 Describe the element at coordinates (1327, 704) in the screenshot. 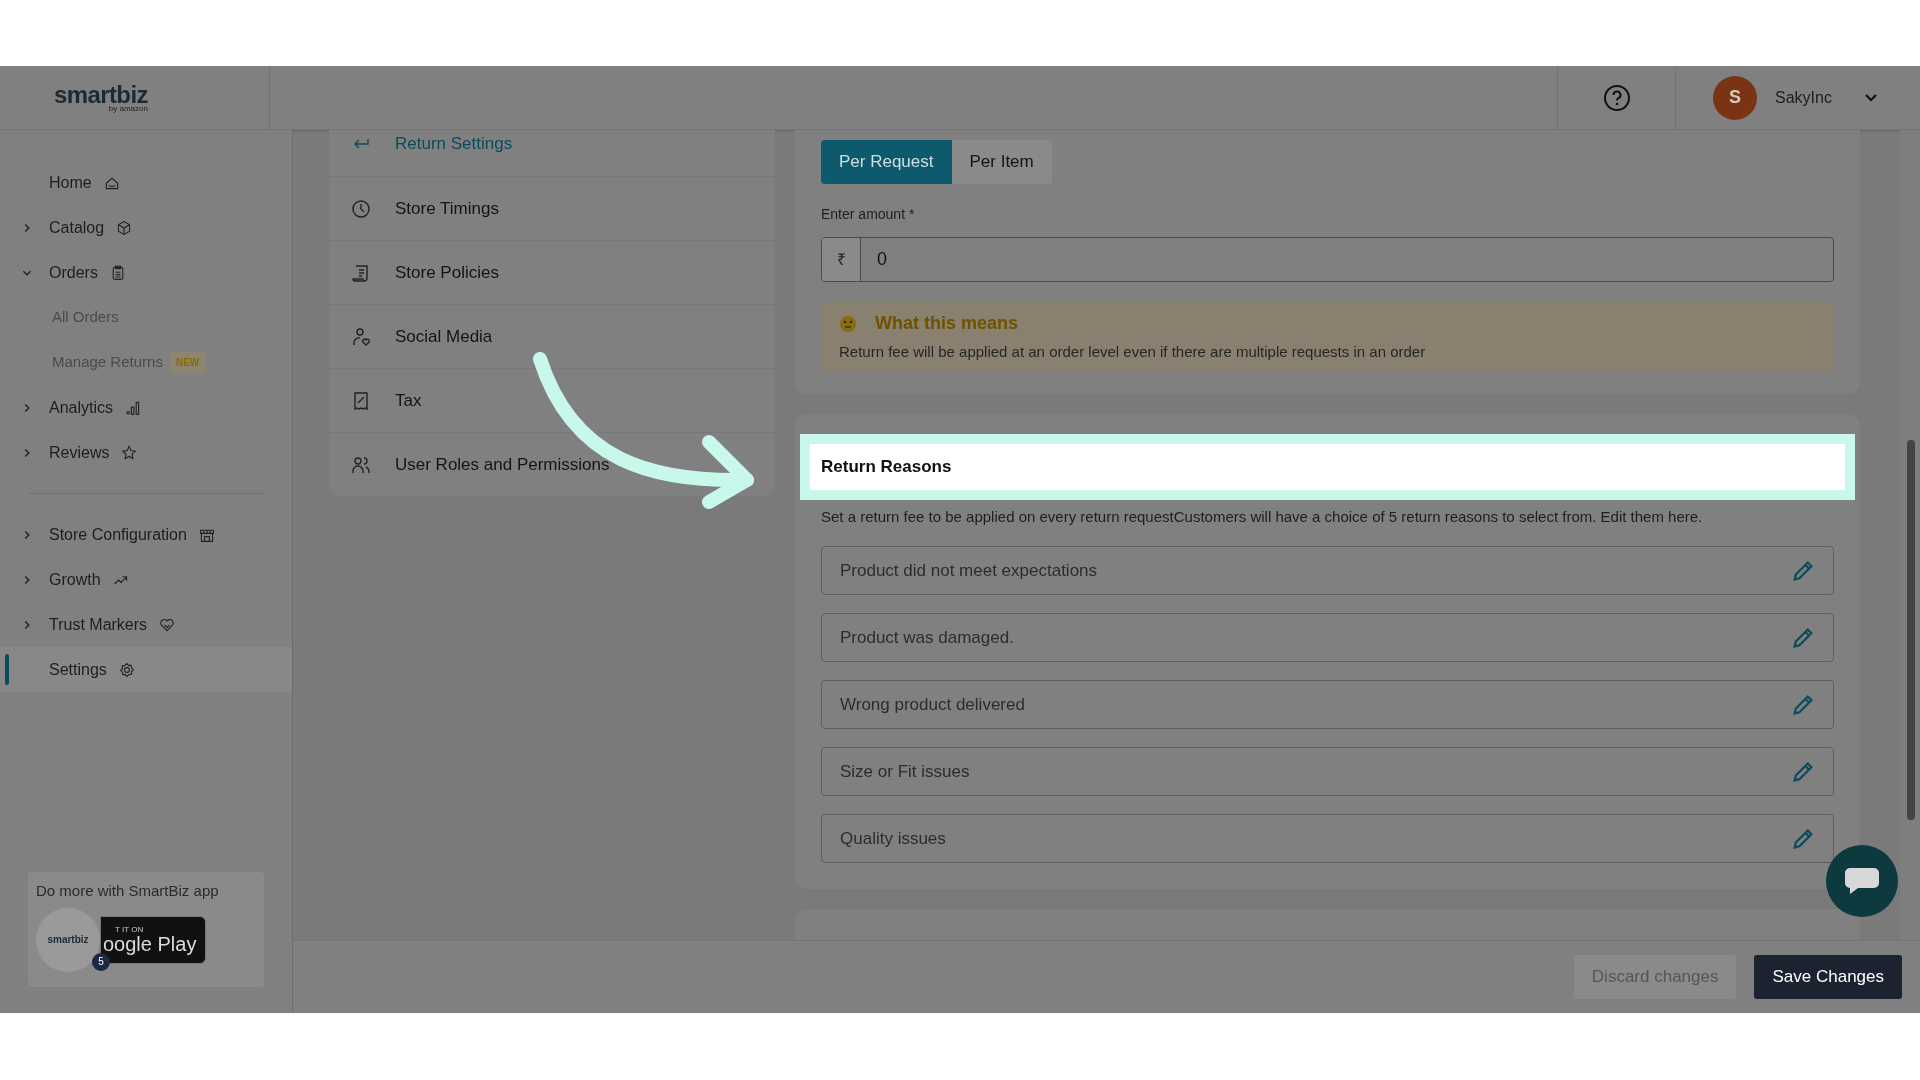

I see `reason-field: Wrong product delivered` at that location.